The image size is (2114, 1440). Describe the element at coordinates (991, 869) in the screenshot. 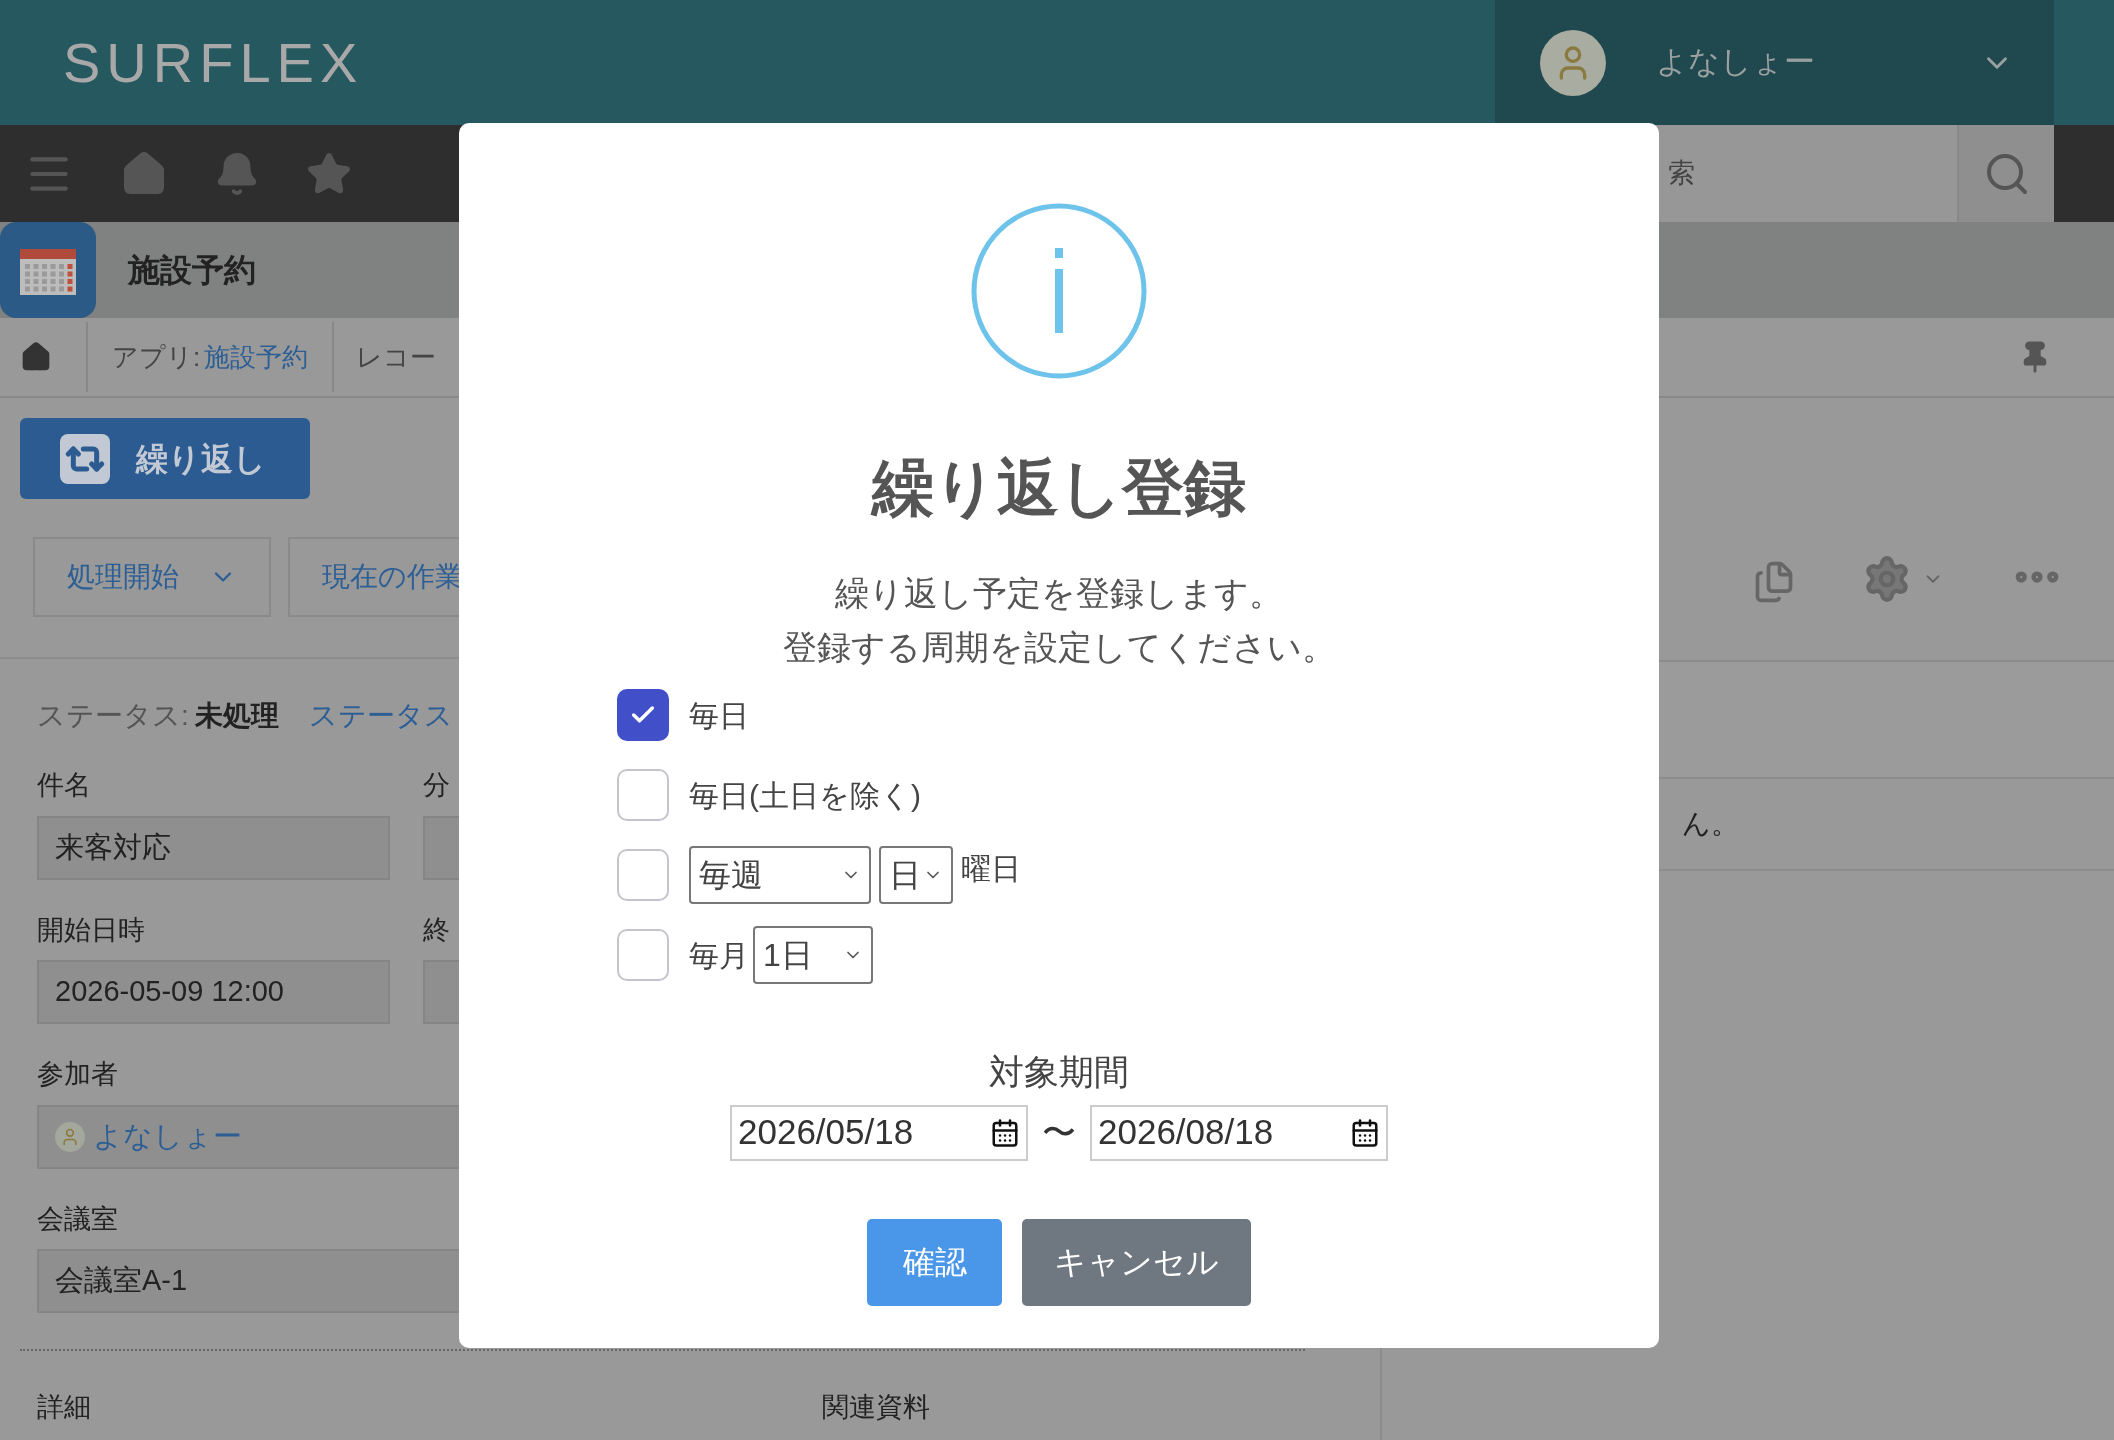

I see `option-label: 曜日` at that location.